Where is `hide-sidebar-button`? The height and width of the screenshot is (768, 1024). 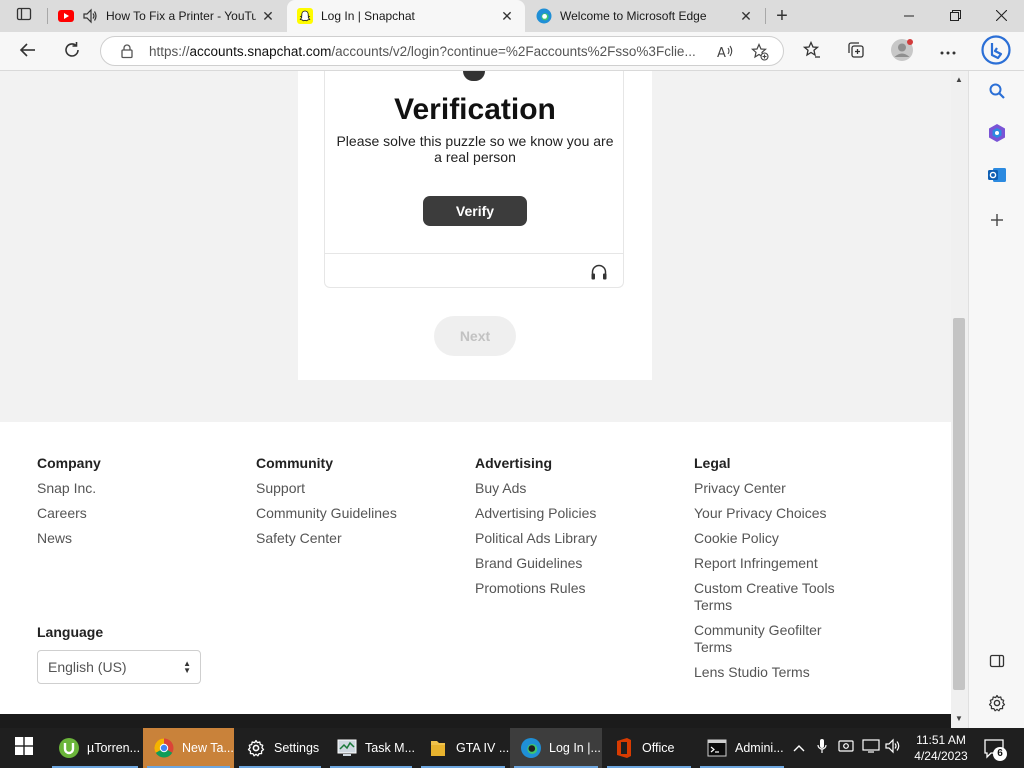
hide-sidebar-button is located at coordinates (997, 663).